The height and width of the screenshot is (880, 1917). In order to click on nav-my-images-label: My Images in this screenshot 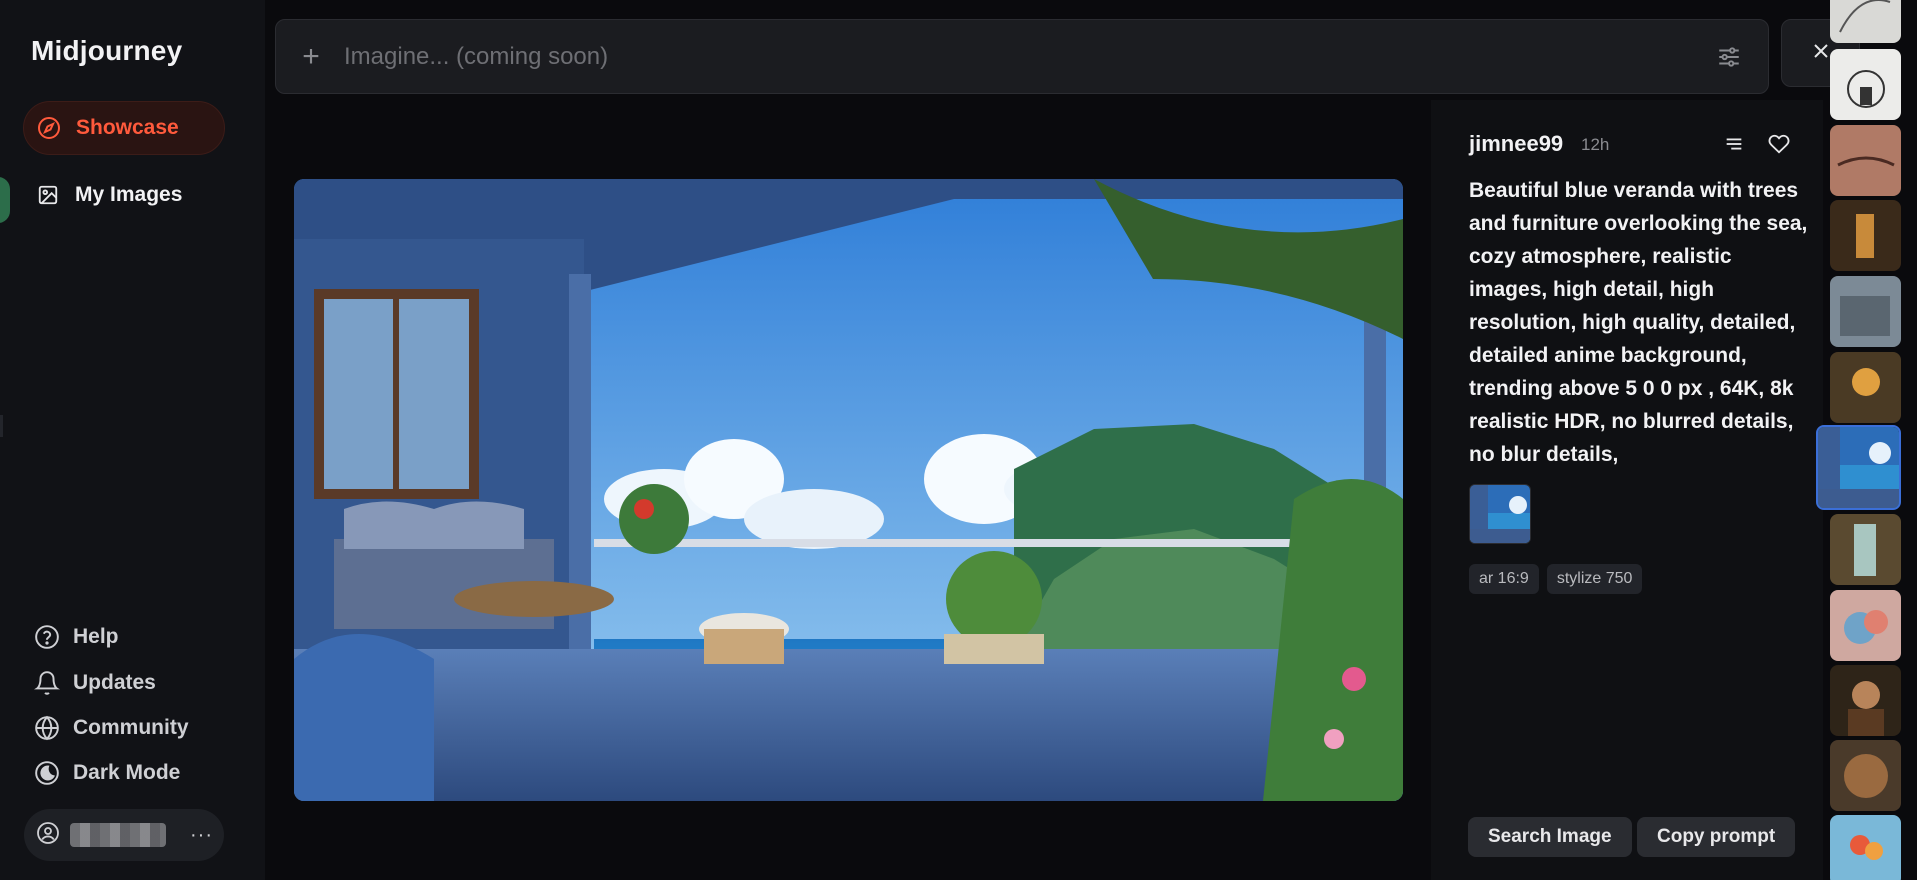, I will do `click(129, 194)`.